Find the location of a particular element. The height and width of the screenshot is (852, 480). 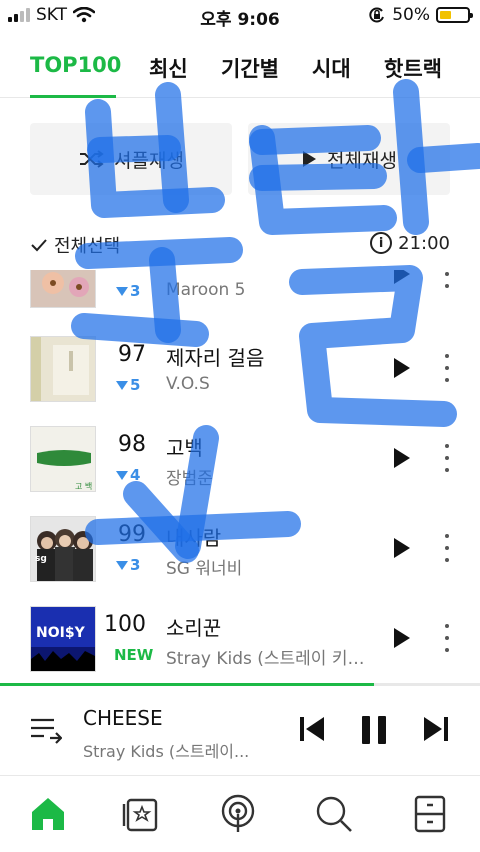

rank-number: 99 is located at coordinates (132, 534).